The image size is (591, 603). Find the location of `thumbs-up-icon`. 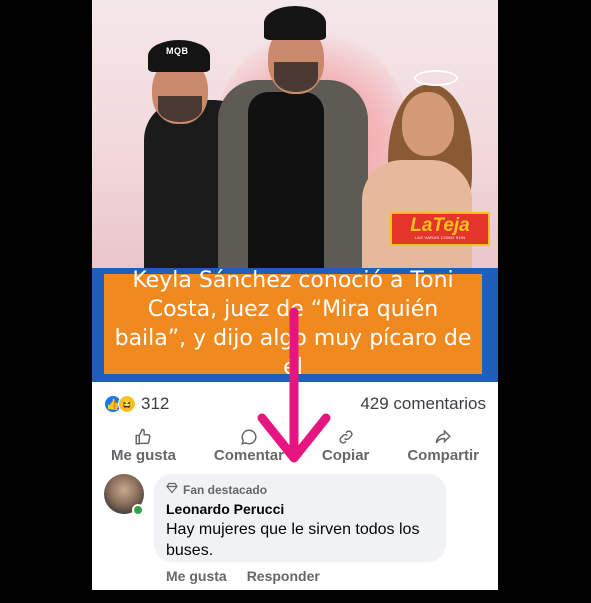

thumbs-up-icon is located at coordinates (143, 437).